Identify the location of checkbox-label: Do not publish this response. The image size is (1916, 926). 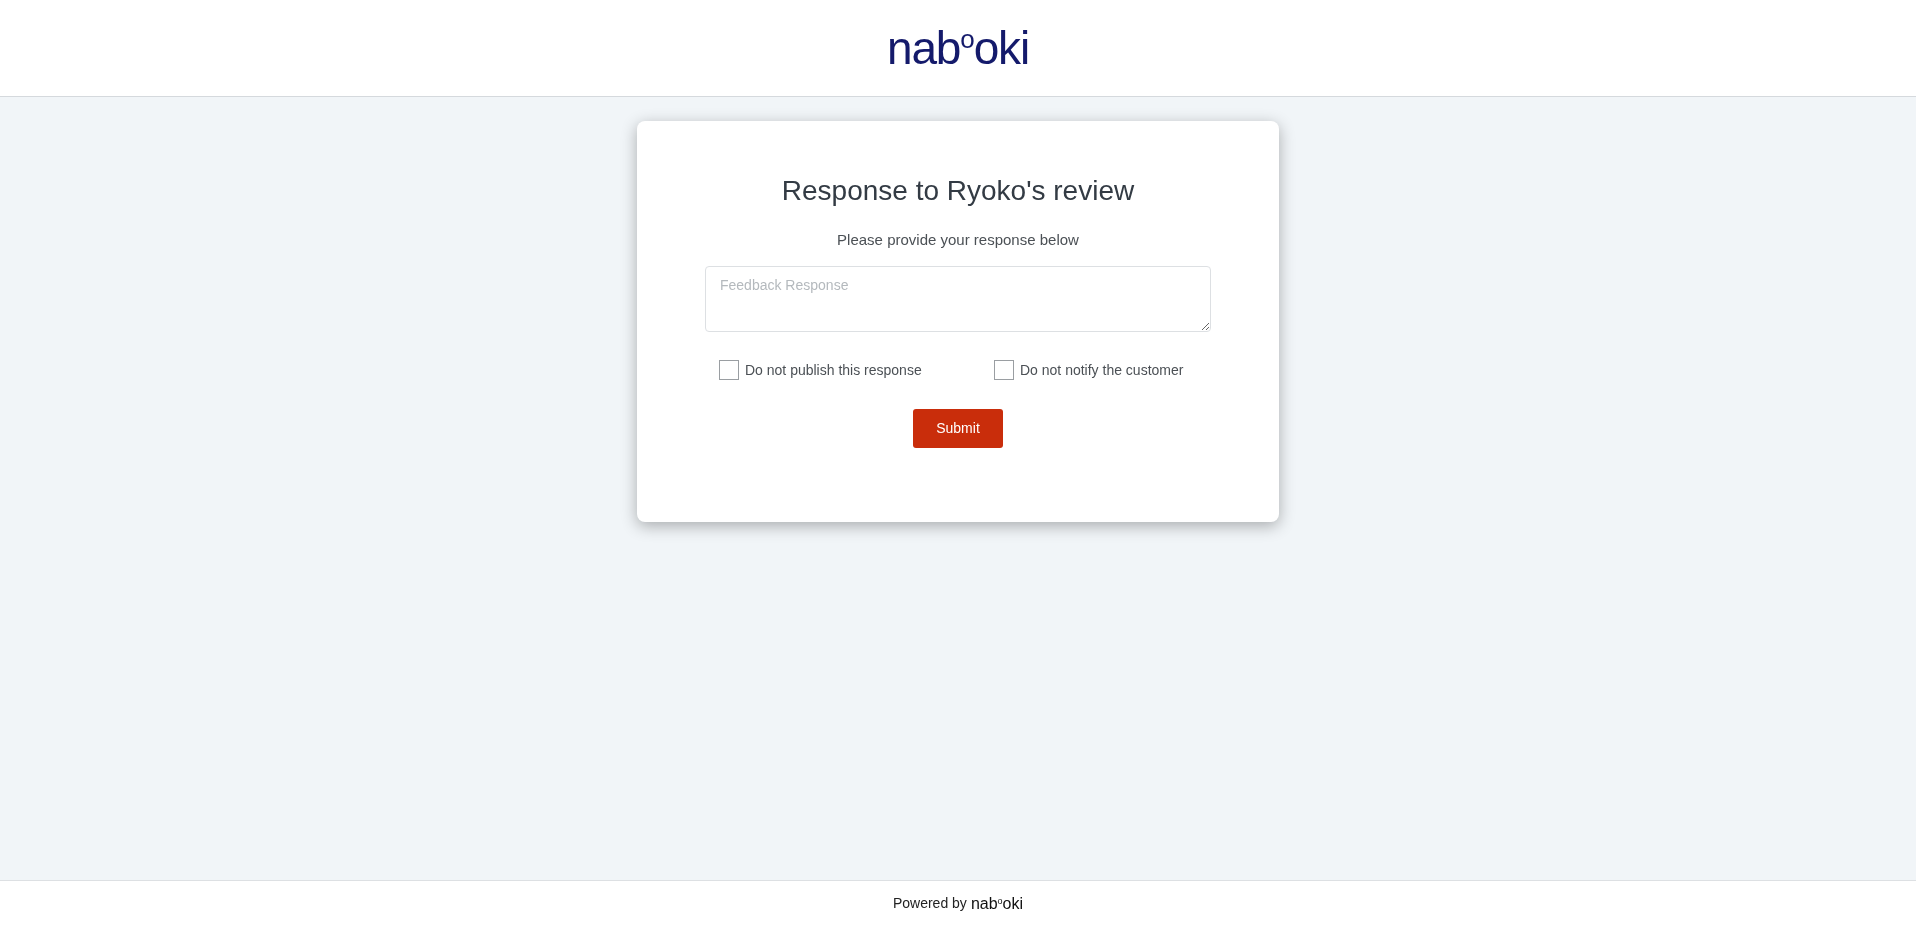
(833, 370).